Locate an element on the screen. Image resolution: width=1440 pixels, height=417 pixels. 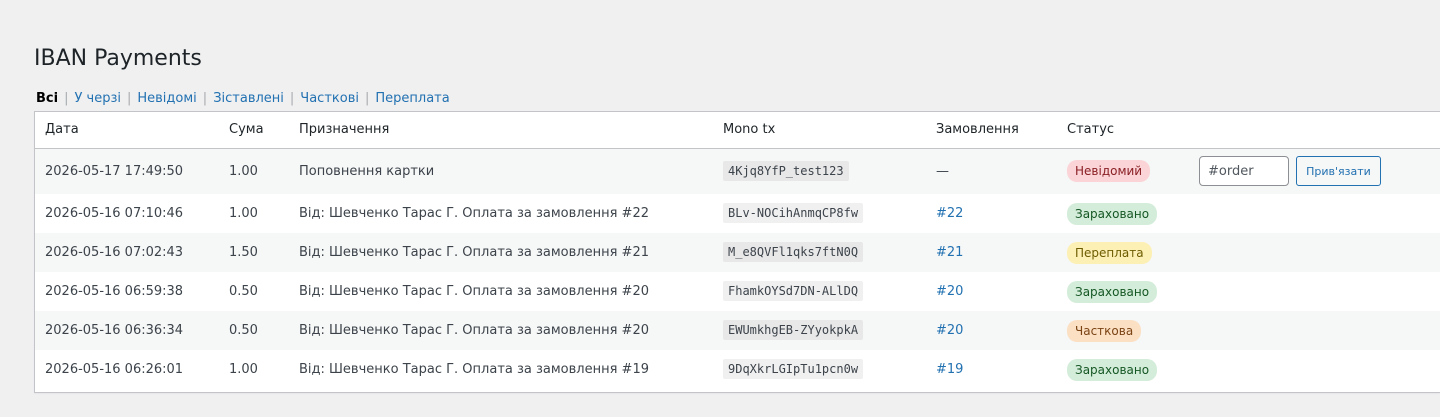
filter-all: Всі is located at coordinates (47, 98).